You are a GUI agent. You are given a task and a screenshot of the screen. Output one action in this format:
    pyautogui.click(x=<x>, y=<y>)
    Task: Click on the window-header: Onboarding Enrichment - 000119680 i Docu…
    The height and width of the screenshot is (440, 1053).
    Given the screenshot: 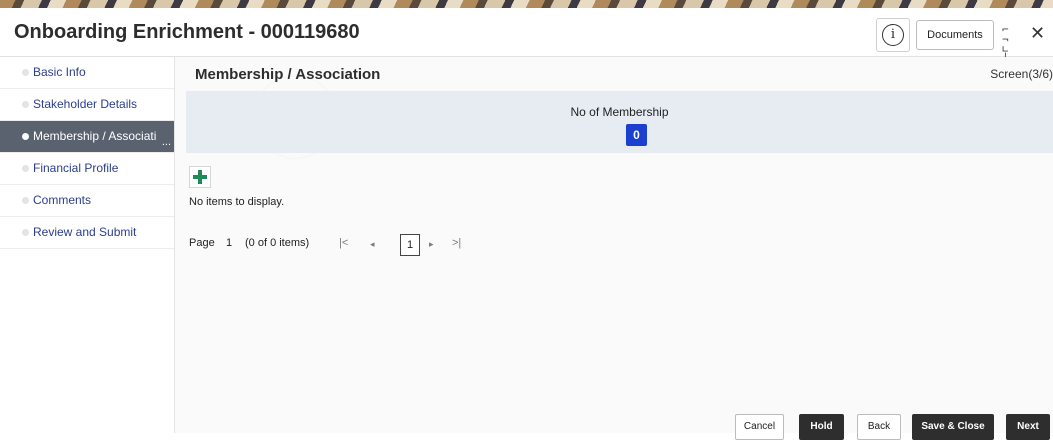 What is the action you would take?
    pyautogui.click(x=526, y=36)
    